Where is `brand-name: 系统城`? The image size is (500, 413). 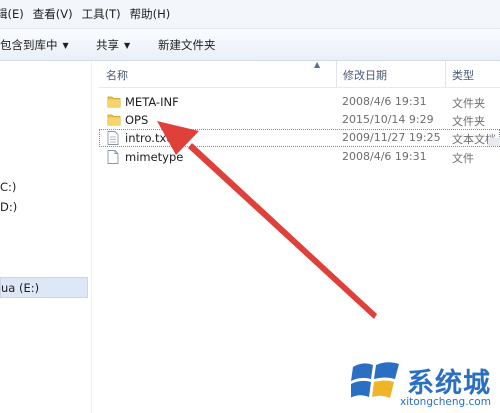 brand-name: 系统城 is located at coordinates (449, 383).